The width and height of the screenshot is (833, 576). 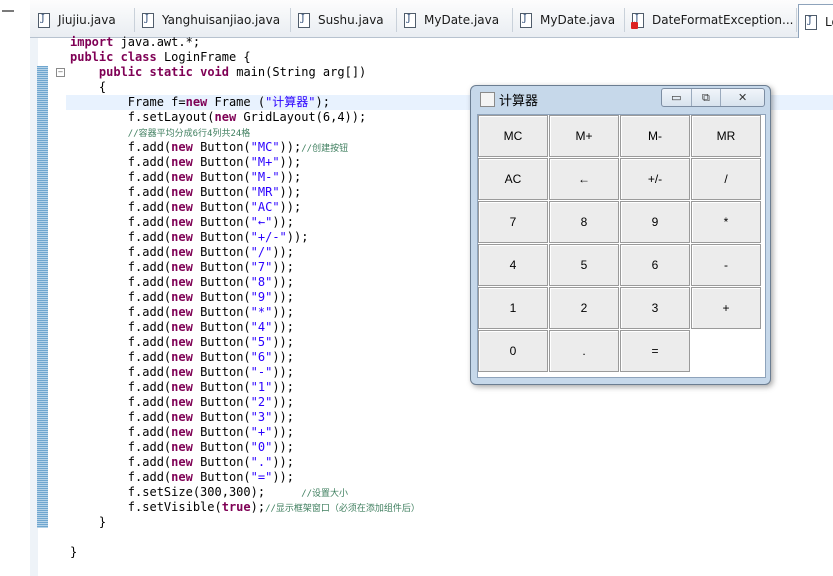 I want to click on code-line: f.add(new Button("7"));, so click(x=182, y=267).